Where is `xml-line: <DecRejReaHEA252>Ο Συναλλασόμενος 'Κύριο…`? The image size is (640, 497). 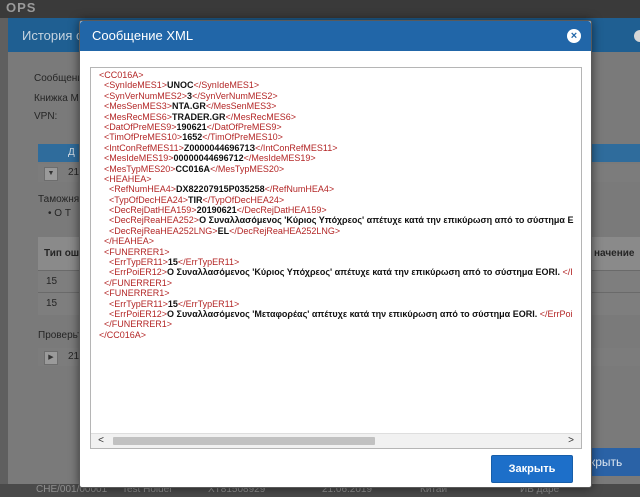 xml-line: <DecRejReaHEA252>Ο Συναλλασόμενος 'Κύριο… is located at coordinates (336, 220).